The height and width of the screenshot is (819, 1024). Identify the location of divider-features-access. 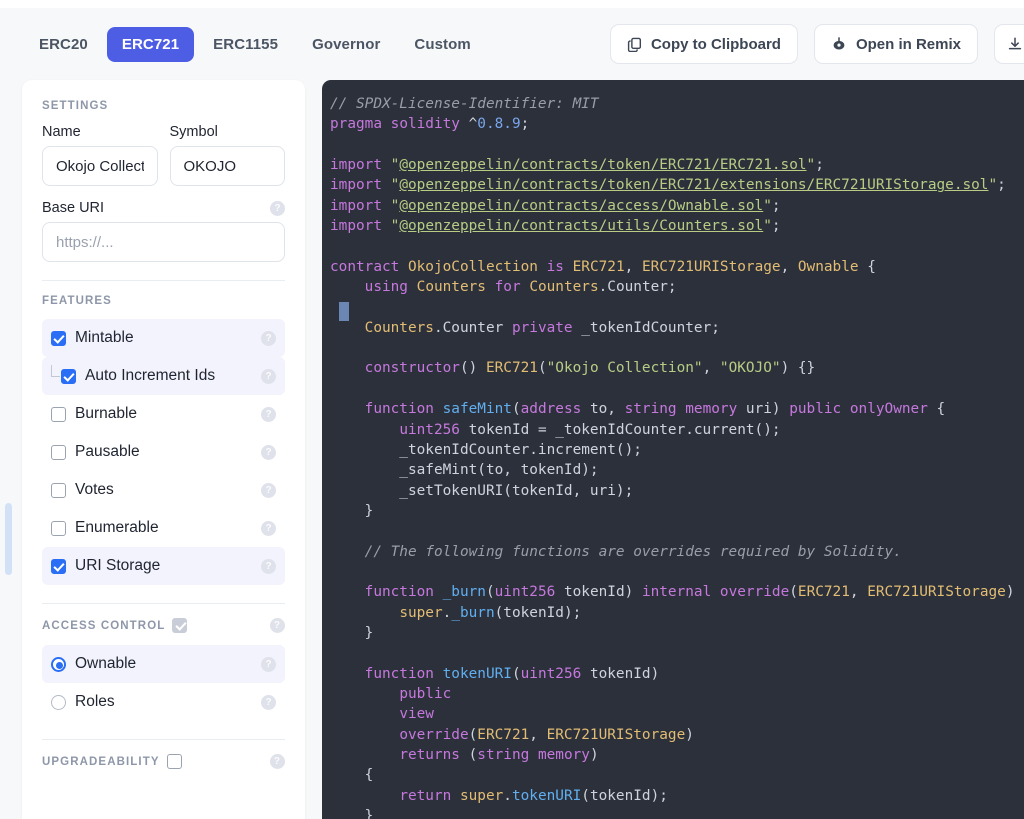
(163, 603).